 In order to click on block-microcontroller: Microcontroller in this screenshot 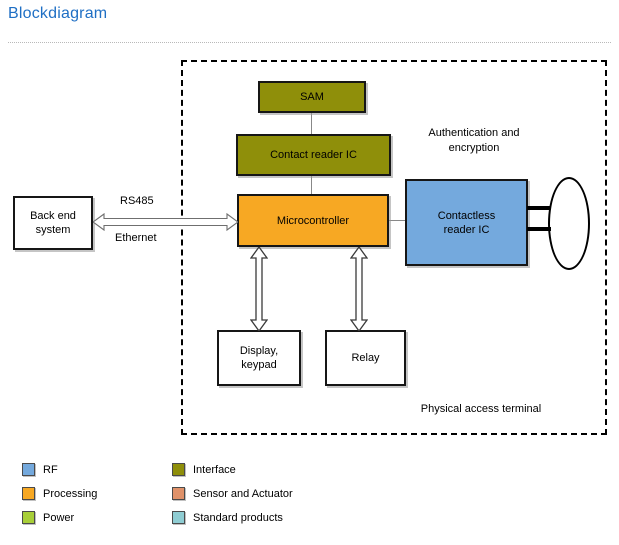, I will do `click(313, 220)`.